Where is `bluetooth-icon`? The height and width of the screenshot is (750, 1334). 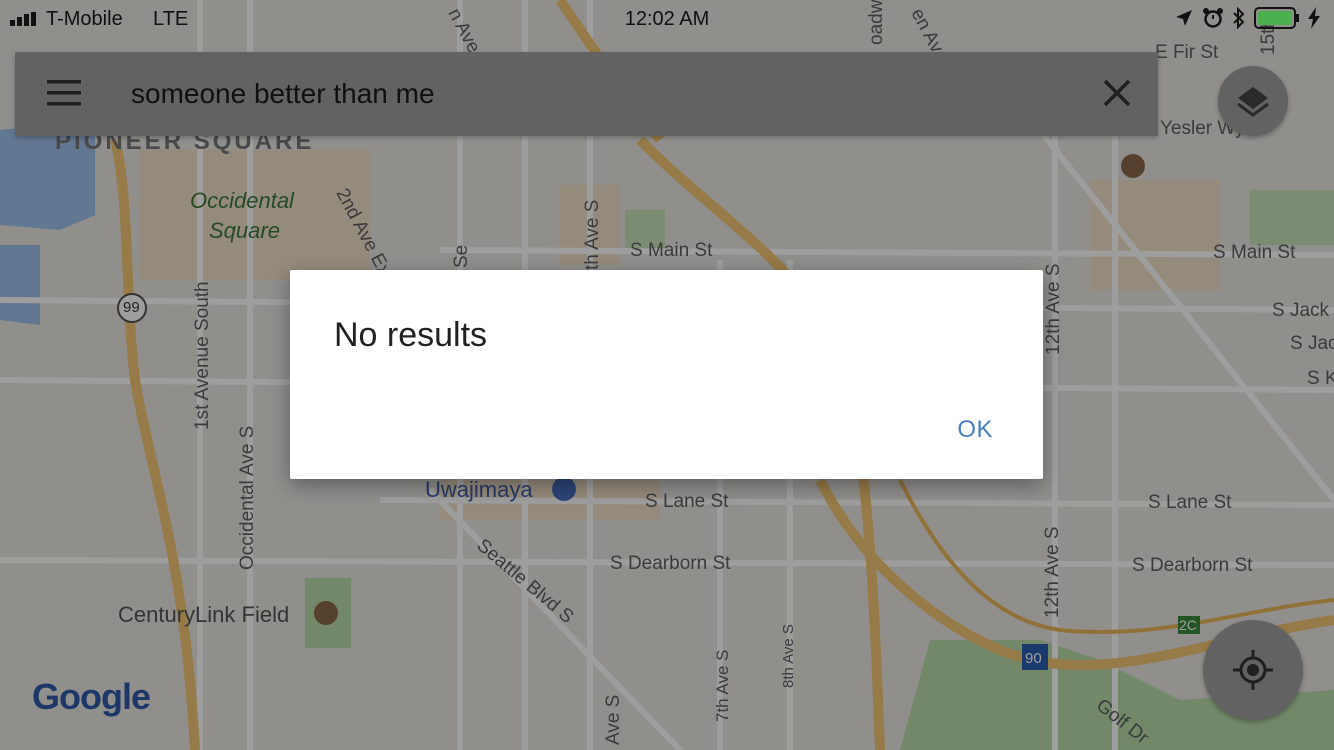 bluetooth-icon is located at coordinates (1239, 18).